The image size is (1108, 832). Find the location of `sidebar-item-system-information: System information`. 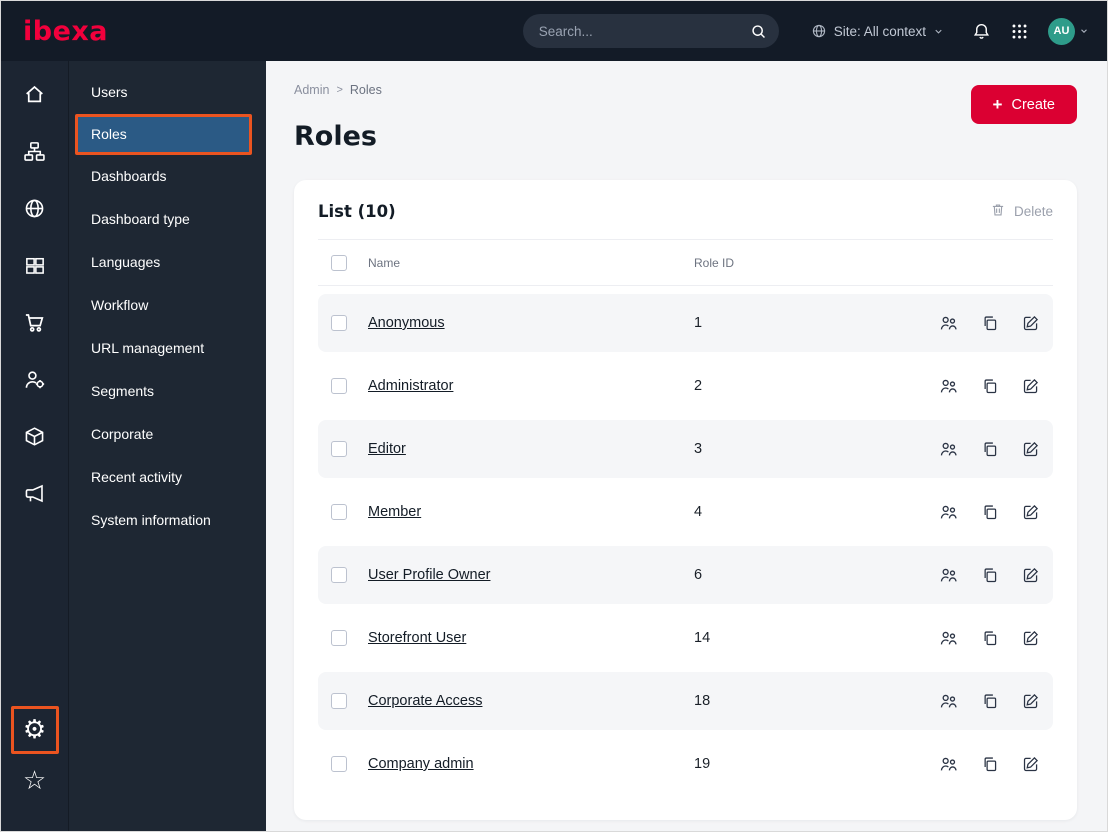

sidebar-item-system-information: System information is located at coordinates (167, 520).